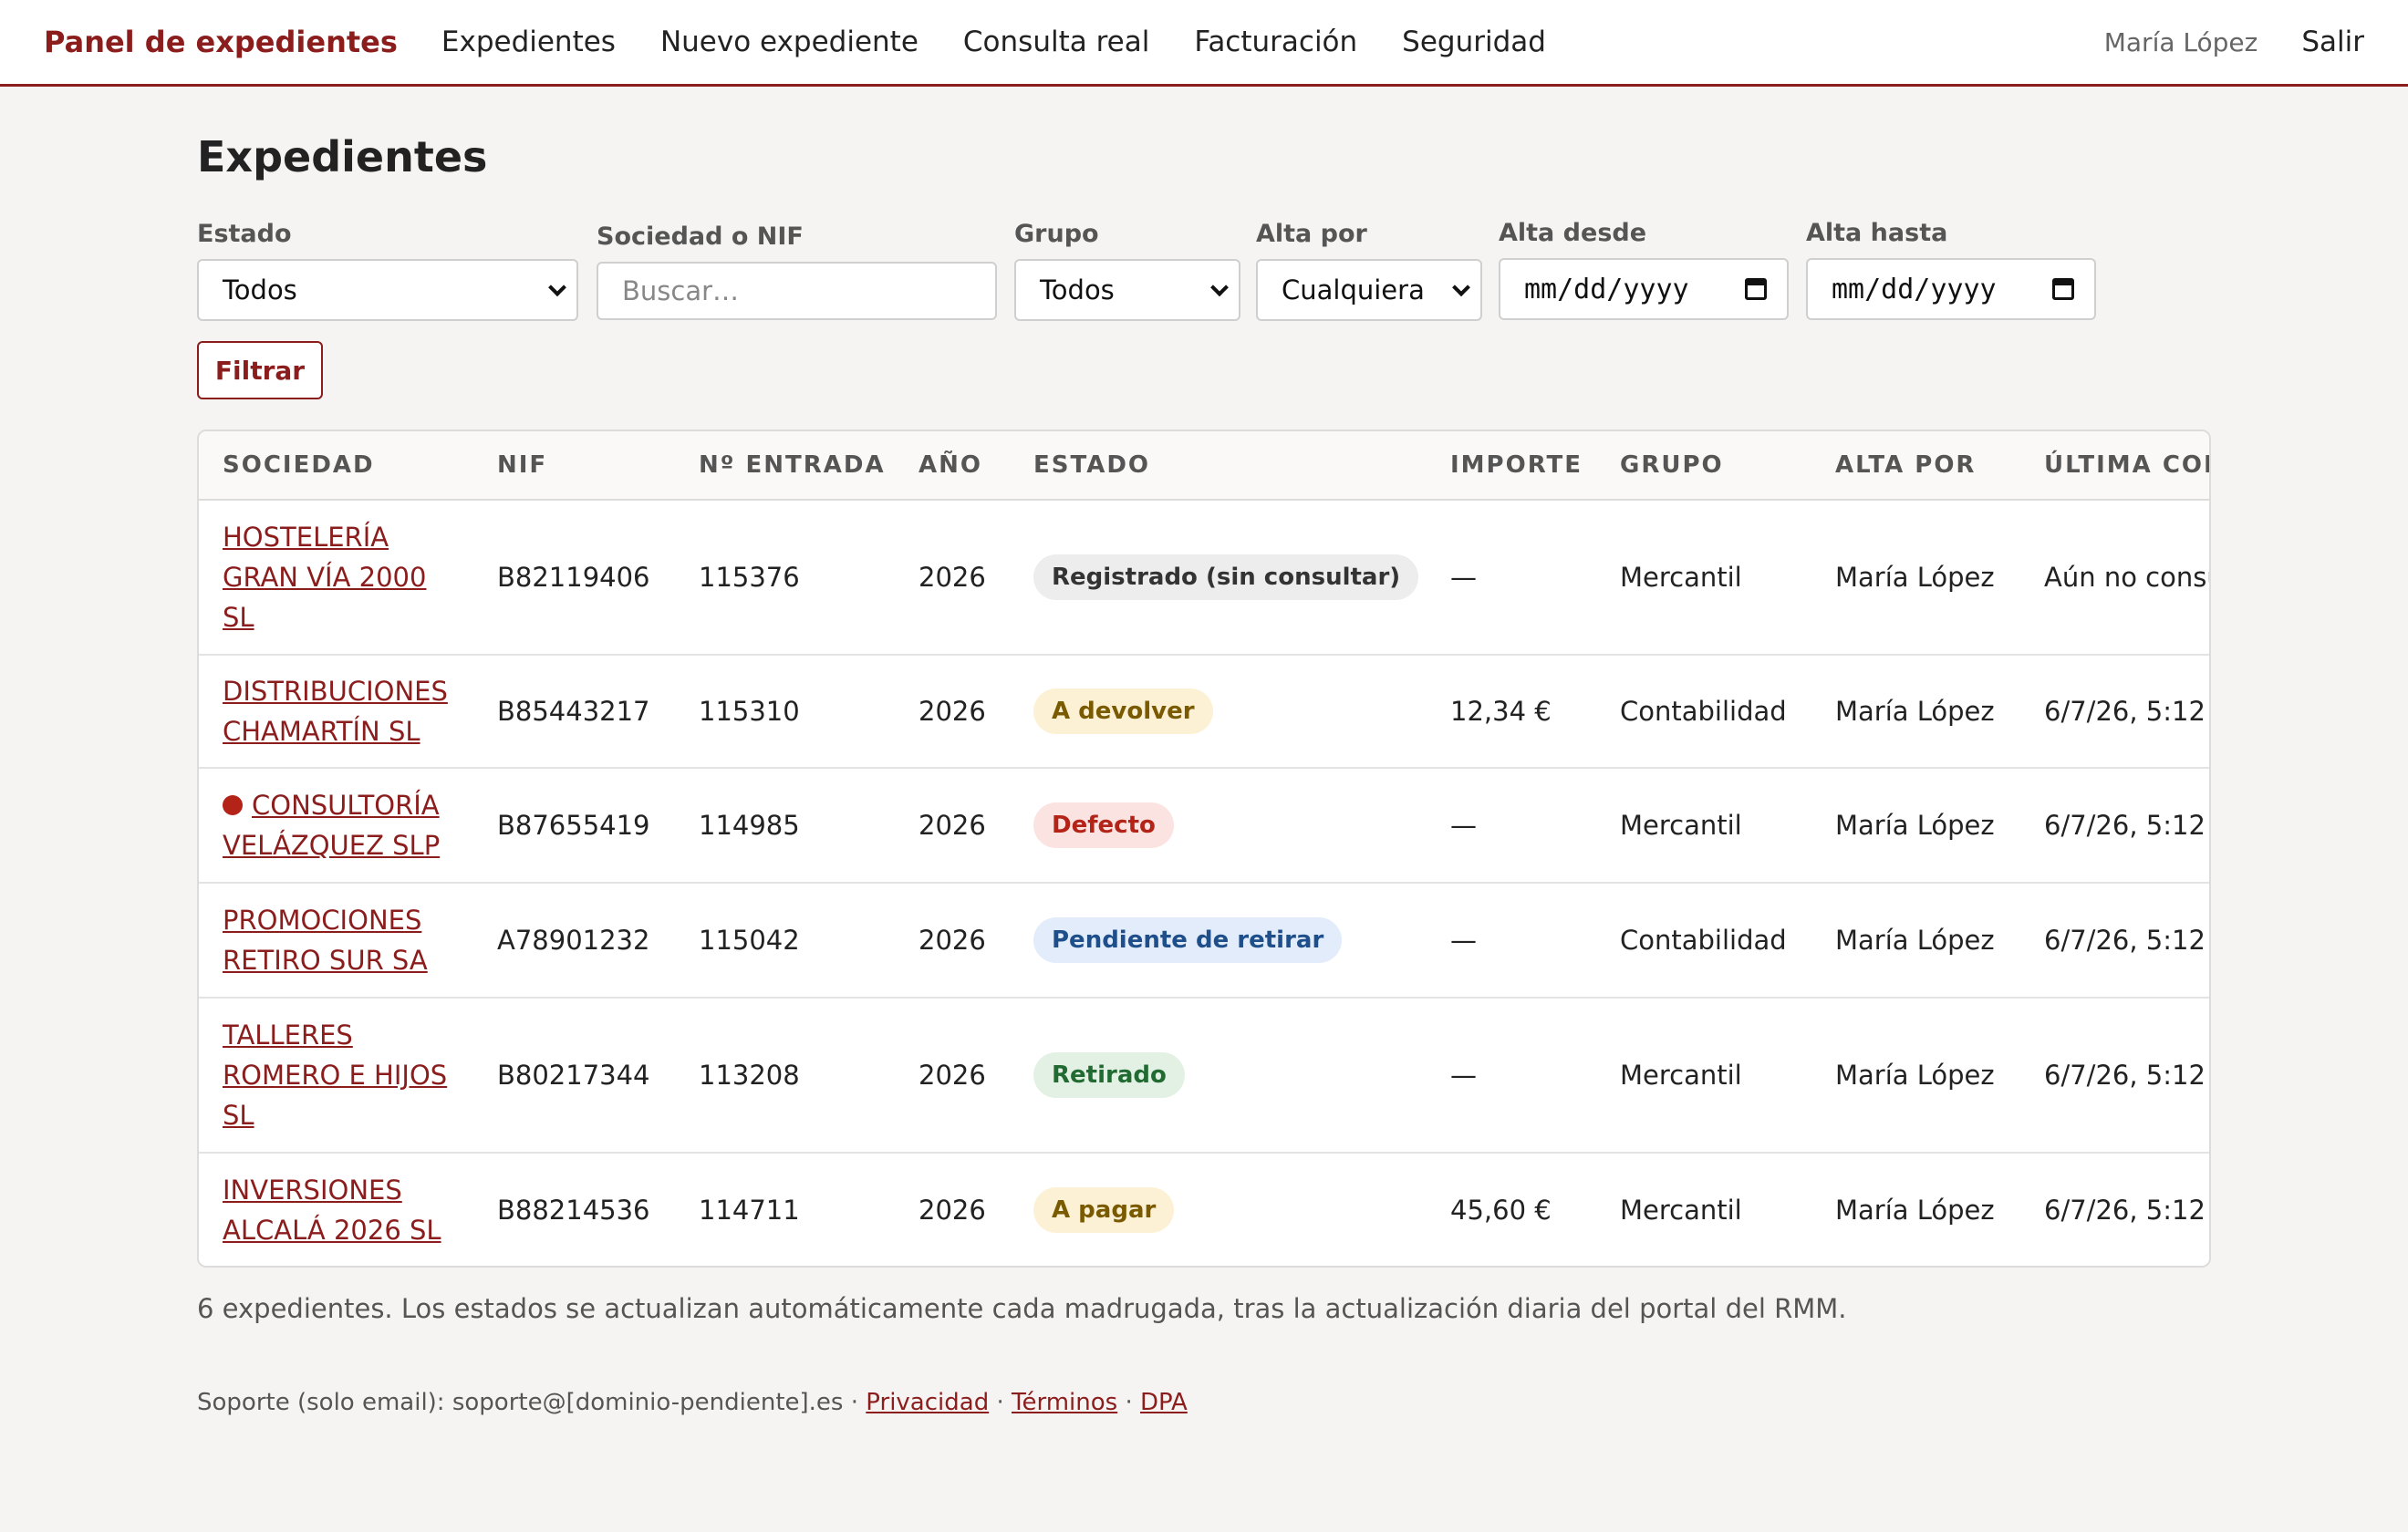  Describe the element at coordinates (574, 712) in the screenshot. I see `nif-value-cell: B85443217` at that location.